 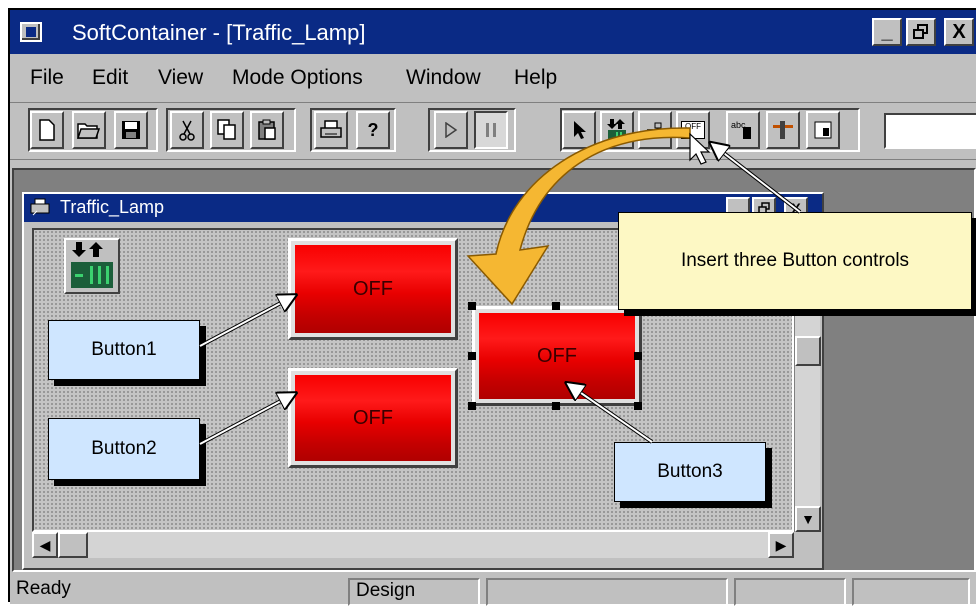 What do you see at coordinates (443, 78) in the screenshot?
I see `menu-window: Window` at bounding box center [443, 78].